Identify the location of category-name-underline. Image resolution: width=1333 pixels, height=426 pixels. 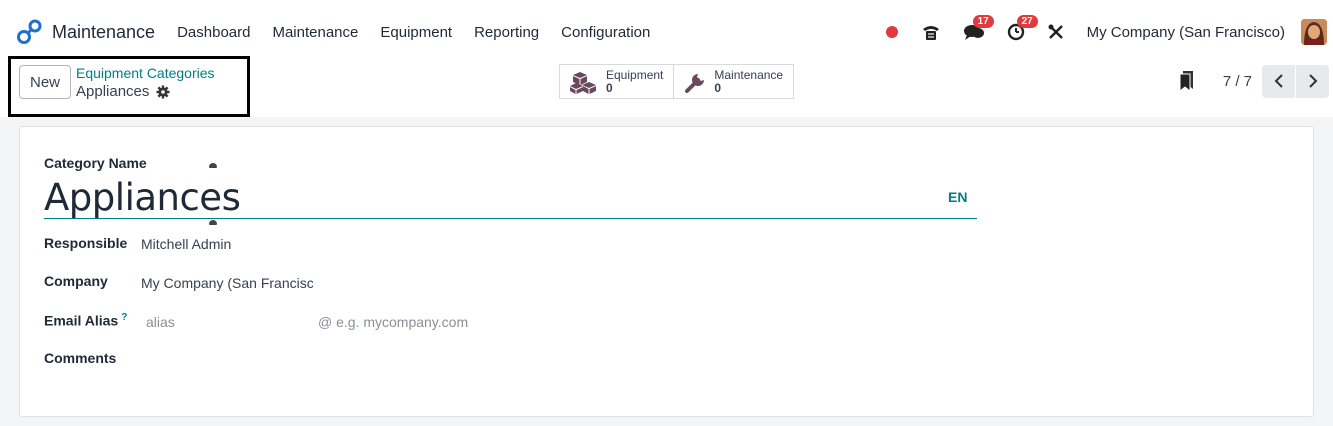
(510, 218).